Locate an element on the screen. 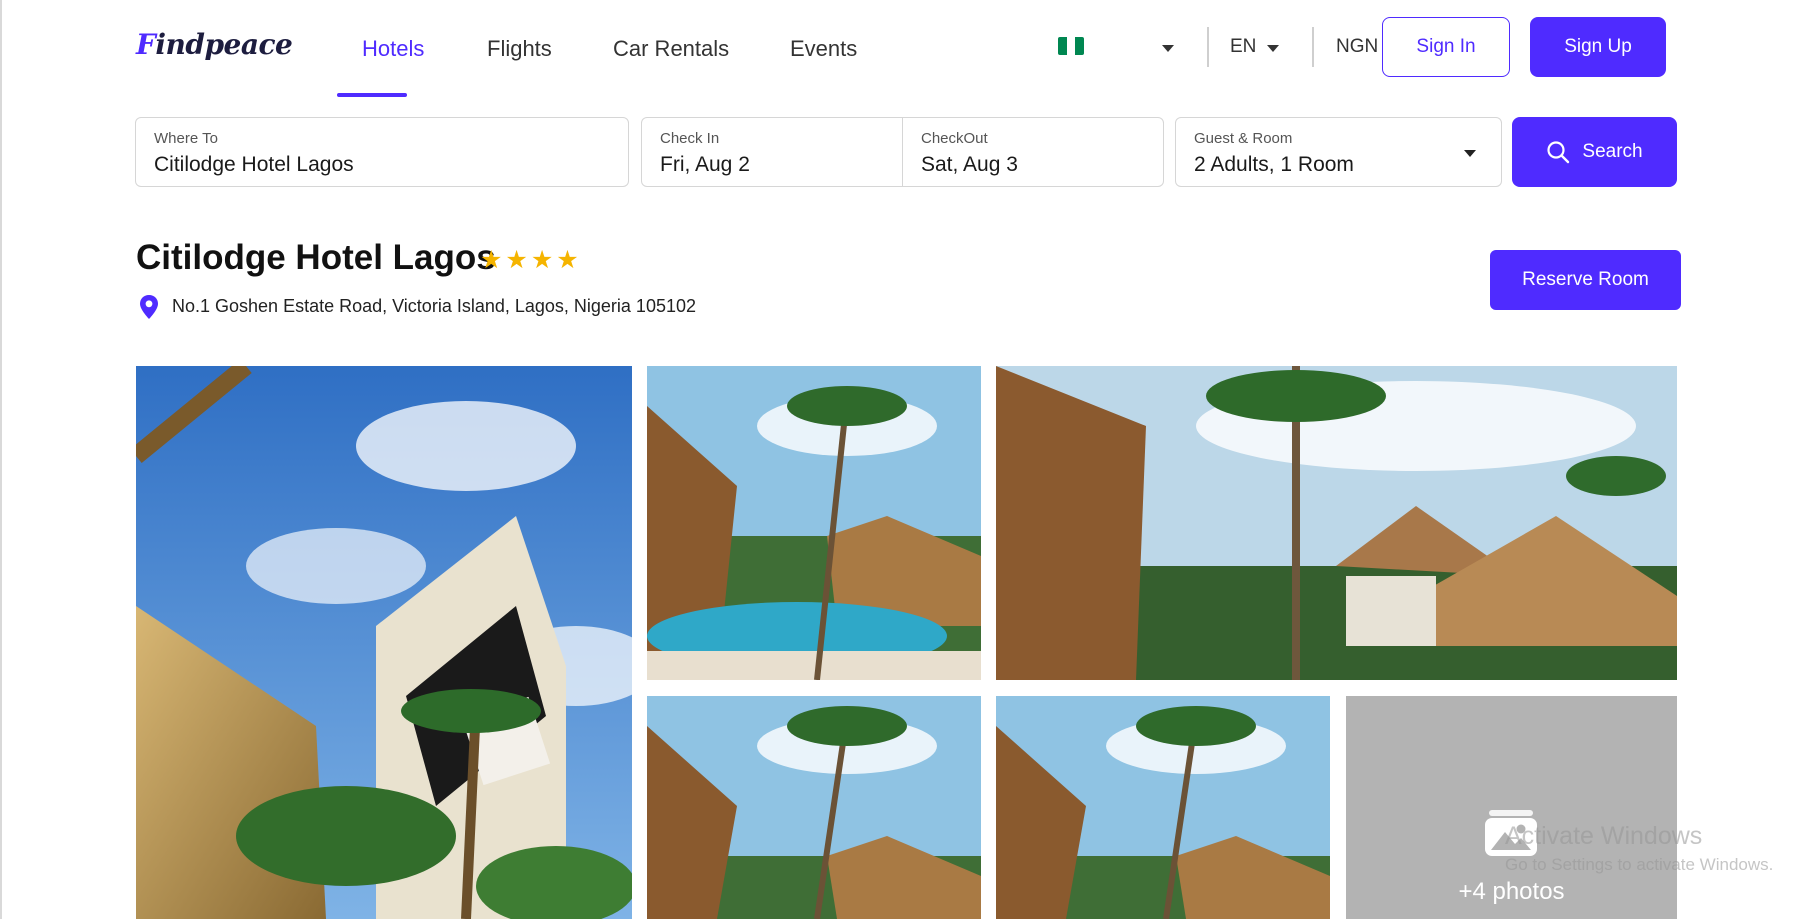 This screenshot has width=1801, height=919. nav-car-rentals: Car Rentals is located at coordinates (671, 49).